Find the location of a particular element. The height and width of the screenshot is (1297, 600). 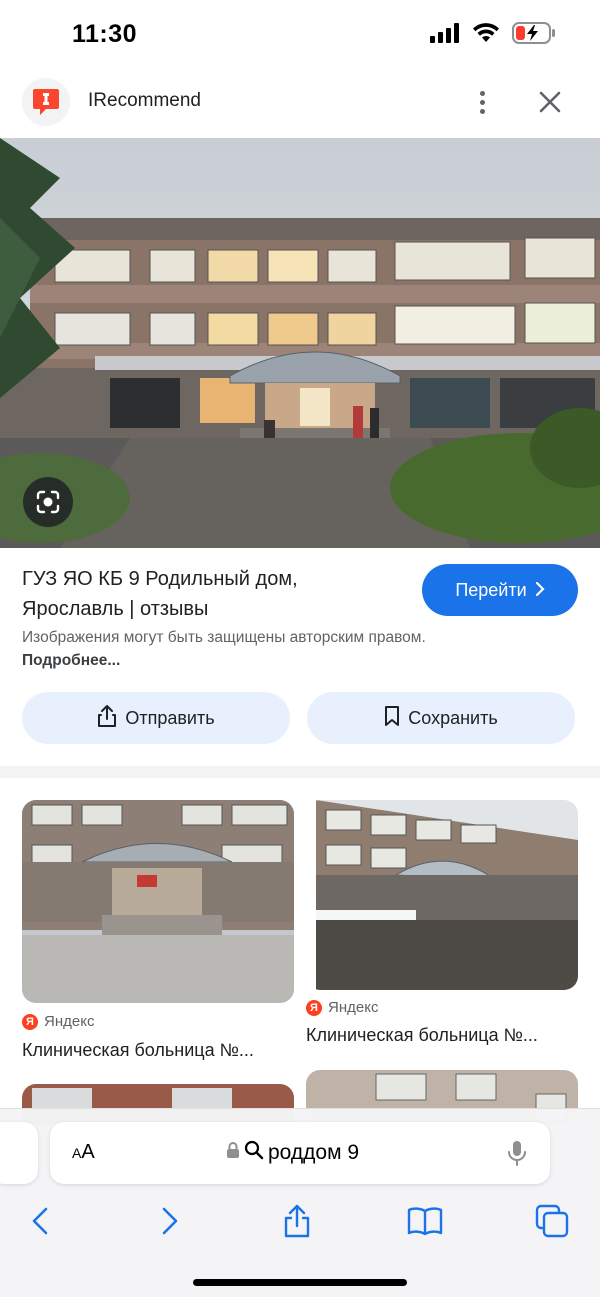

google-lens-icon is located at coordinates (48, 502).